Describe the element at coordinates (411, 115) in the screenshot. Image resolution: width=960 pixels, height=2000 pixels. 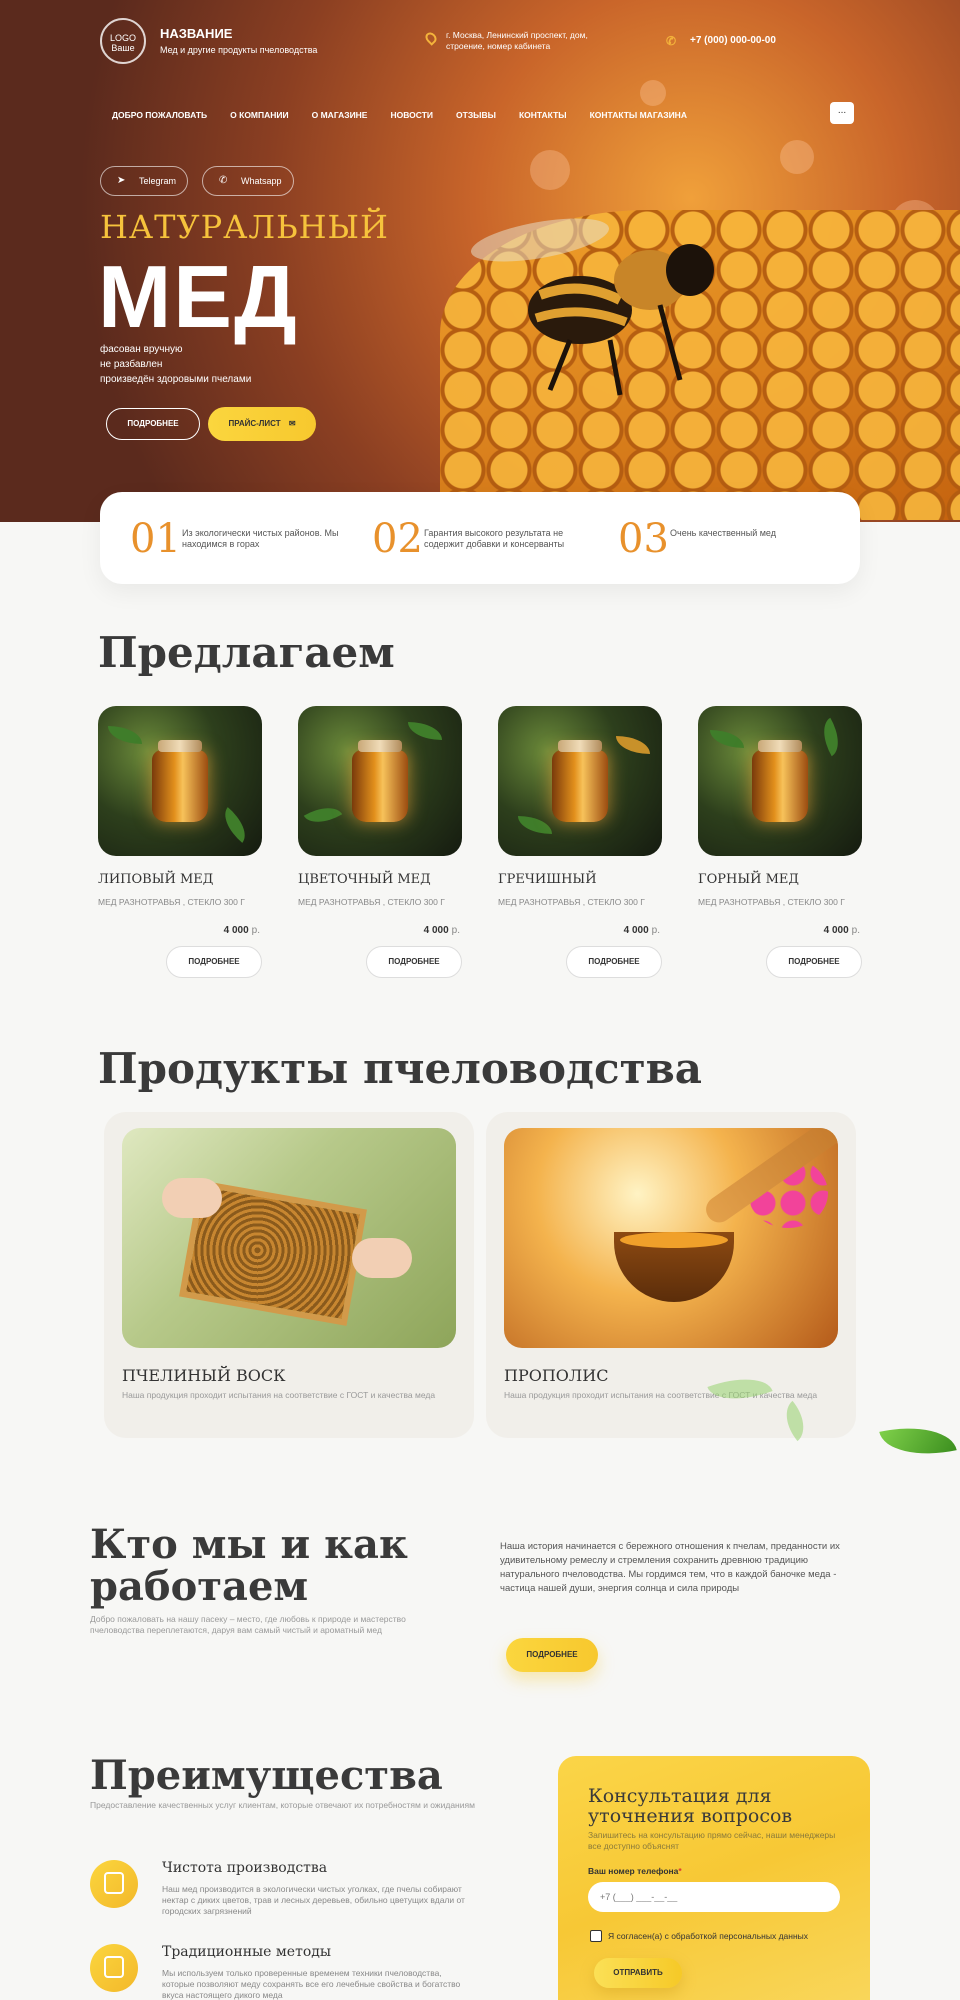
I see `nav-item-news: НОВОСТИ` at that location.